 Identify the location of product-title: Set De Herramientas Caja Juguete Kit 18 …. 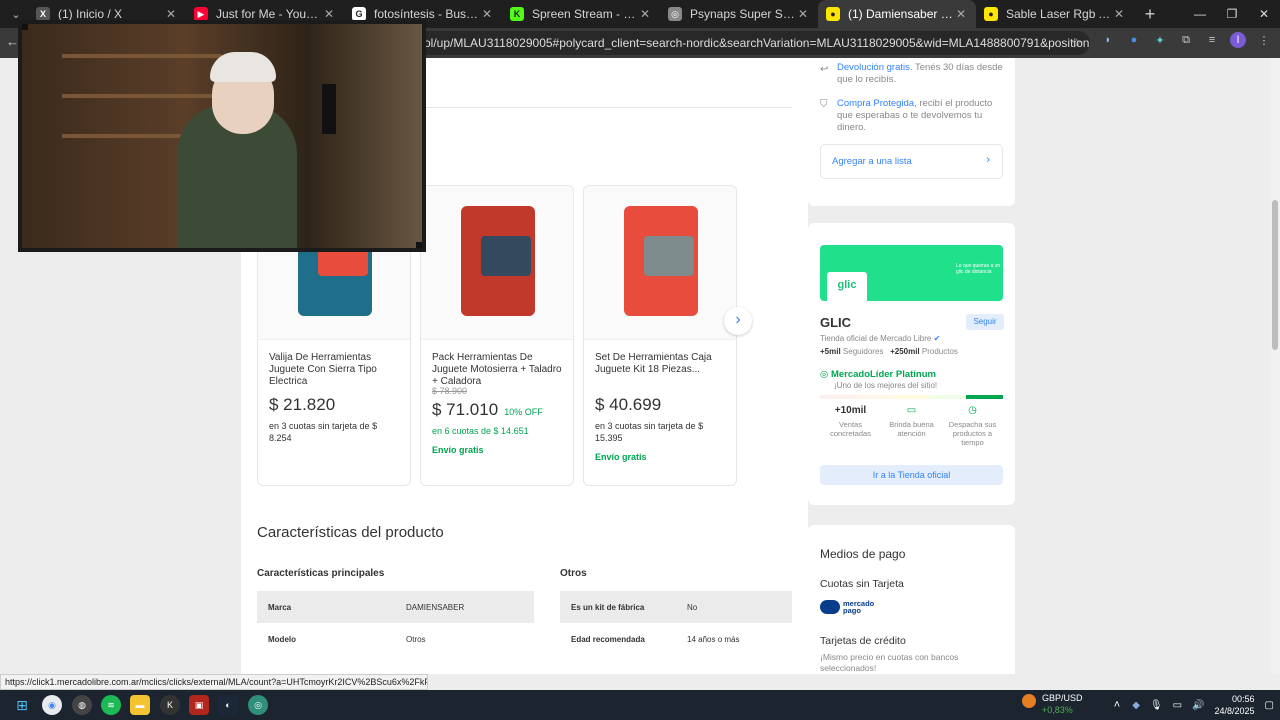
(660, 360).